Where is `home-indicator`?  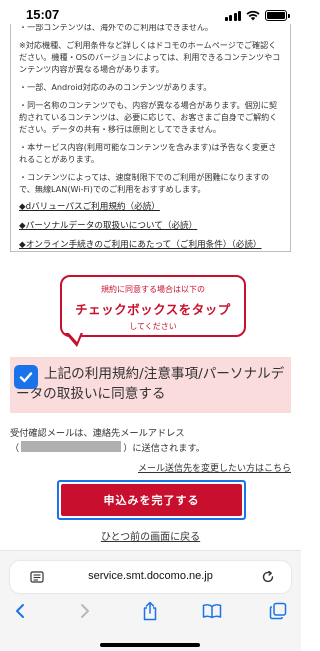 home-indicator is located at coordinates (150, 645).